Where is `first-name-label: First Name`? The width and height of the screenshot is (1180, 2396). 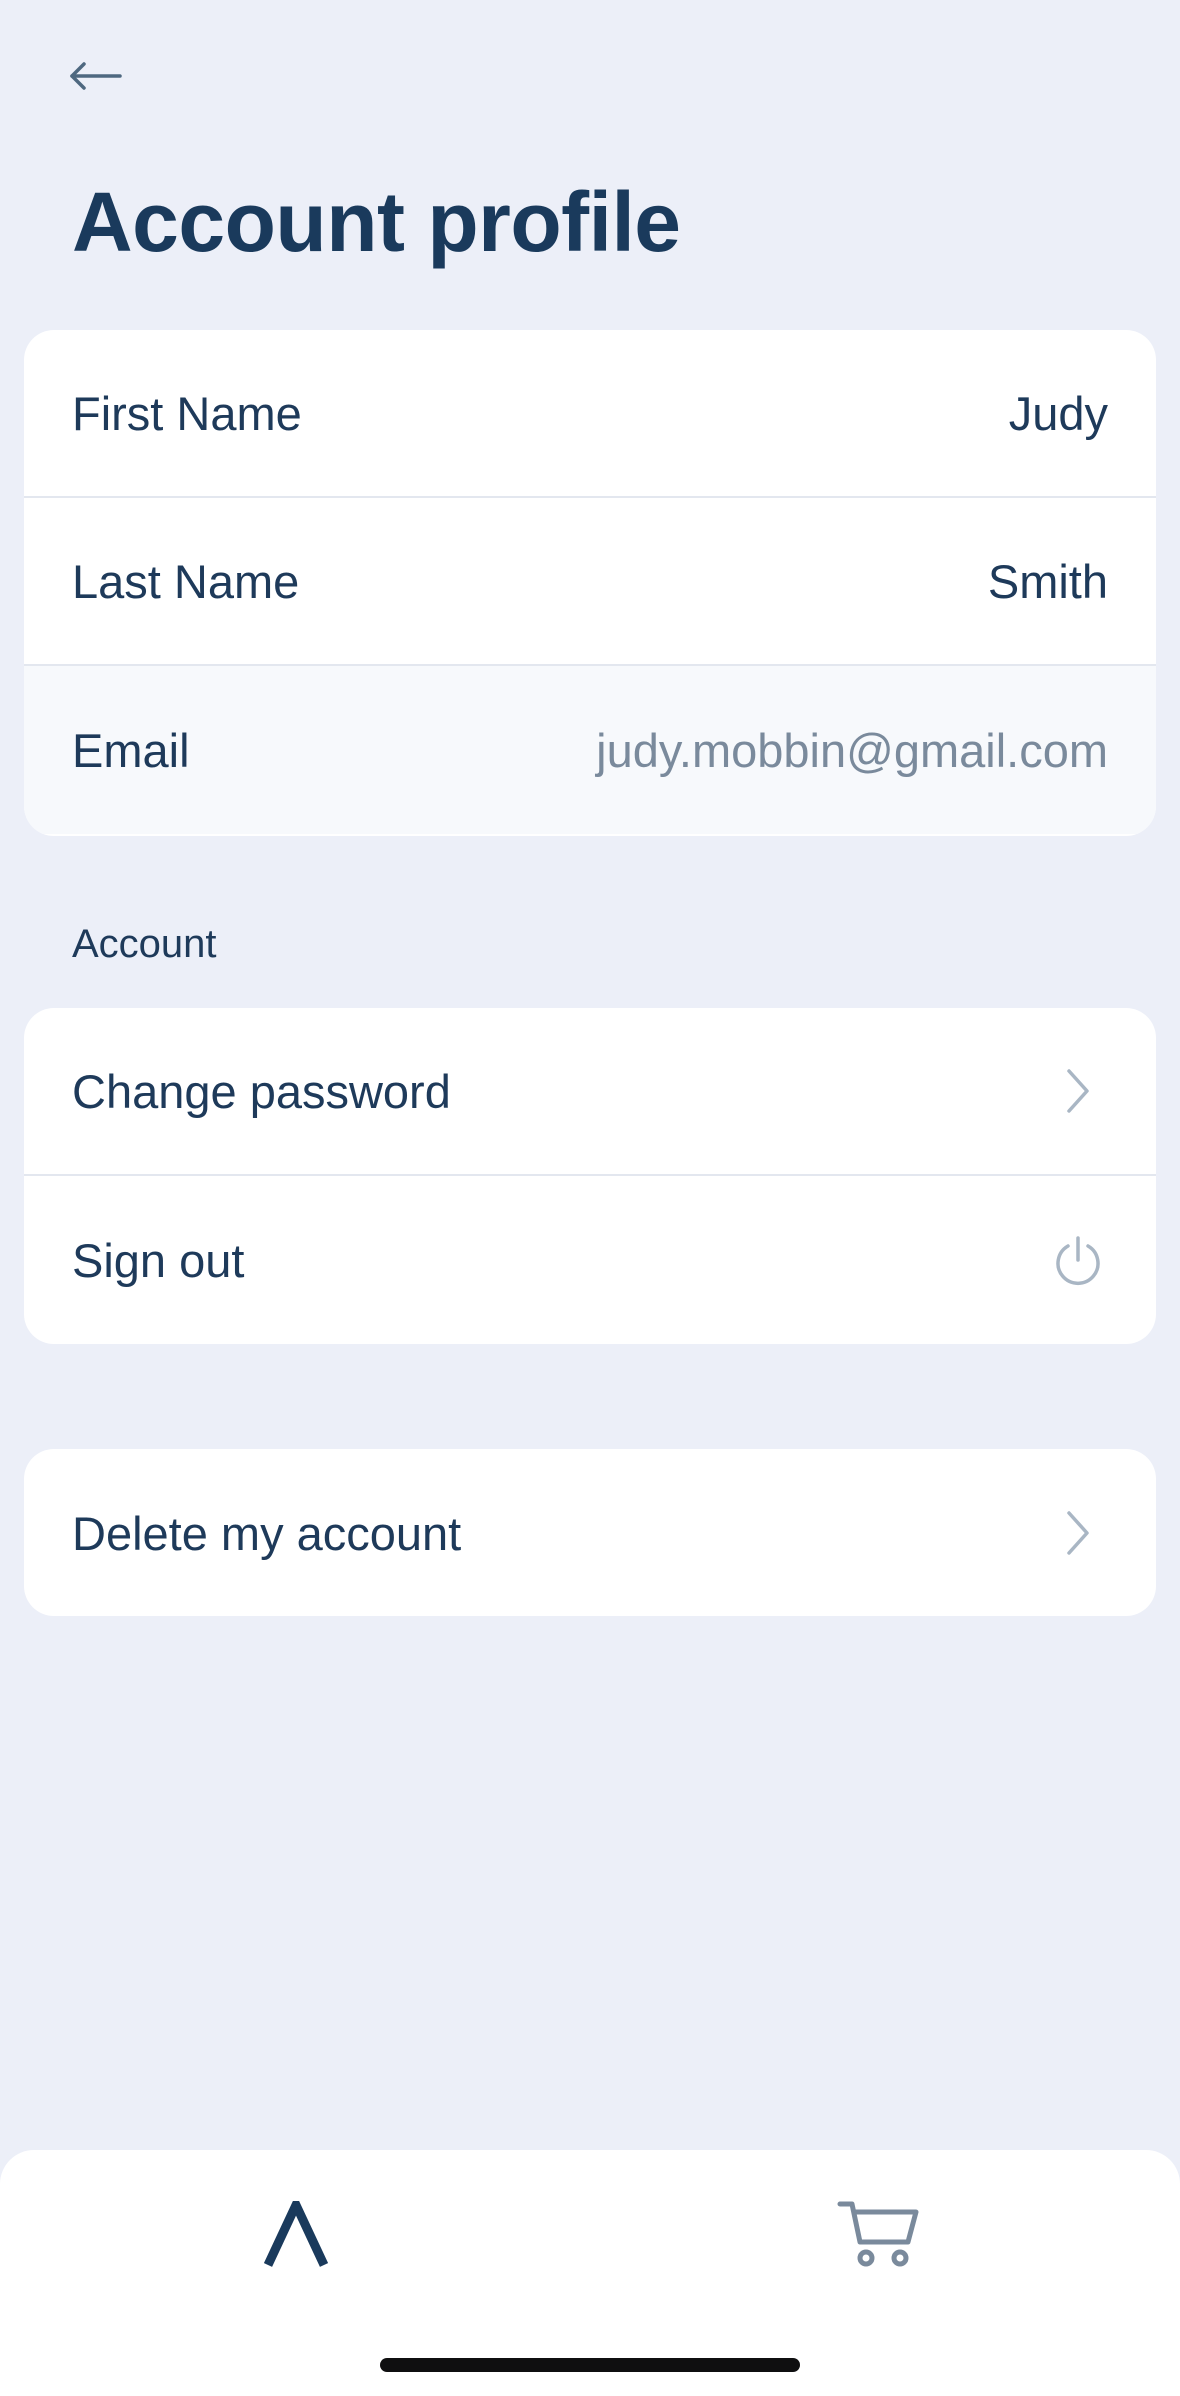 first-name-label: First Name is located at coordinates (187, 413).